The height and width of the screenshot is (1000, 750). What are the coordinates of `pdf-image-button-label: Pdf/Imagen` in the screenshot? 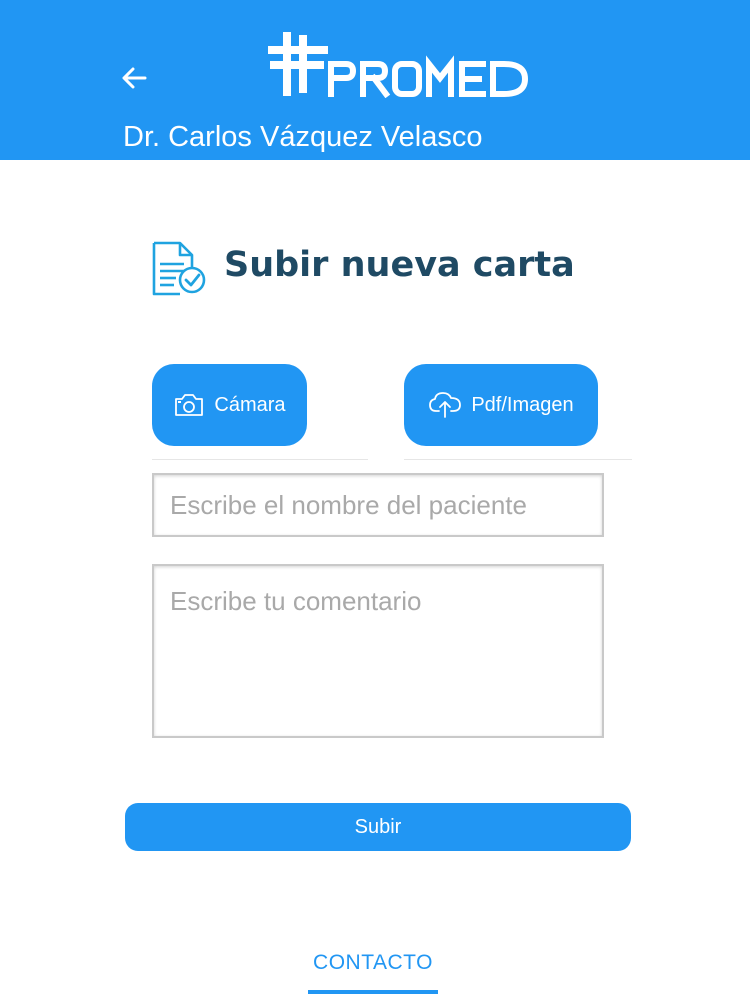 It's located at (522, 404).